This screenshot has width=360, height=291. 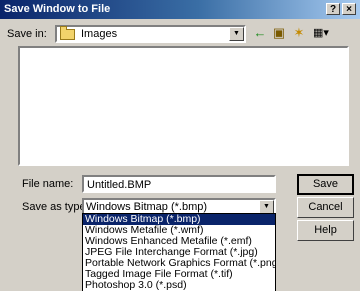 What do you see at coordinates (260, 33) in the screenshot?
I see `back-icon: ←` at bounding box center [260, 33].